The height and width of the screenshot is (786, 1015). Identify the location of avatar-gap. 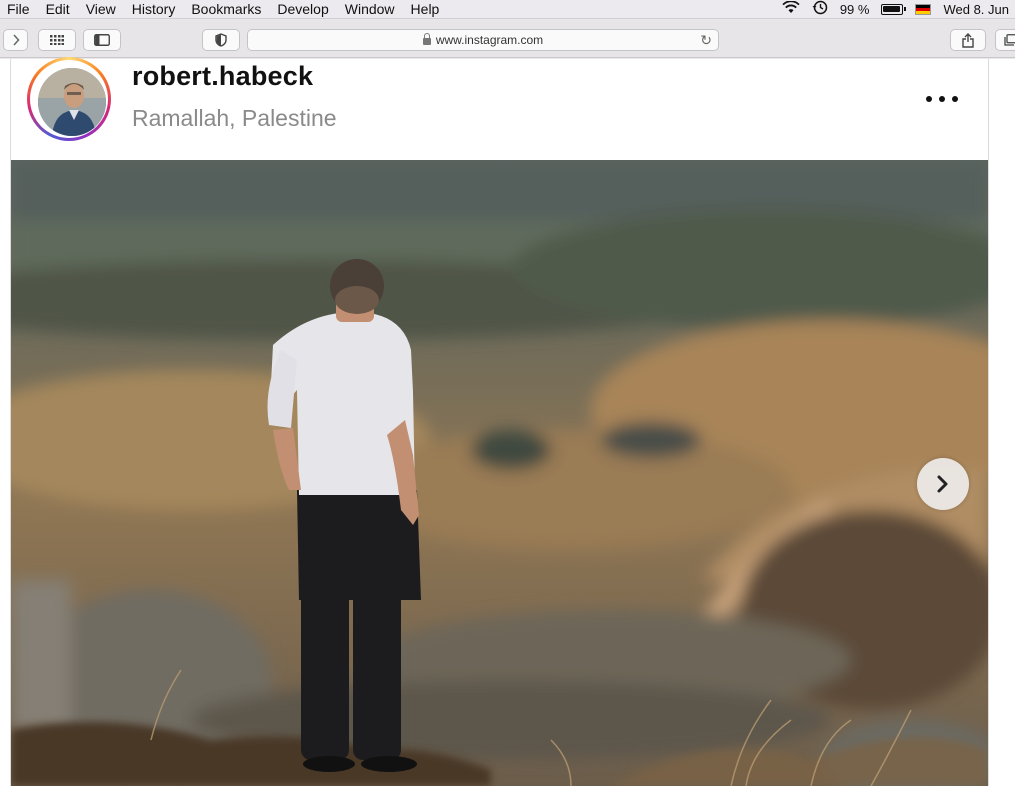
(69, 99).